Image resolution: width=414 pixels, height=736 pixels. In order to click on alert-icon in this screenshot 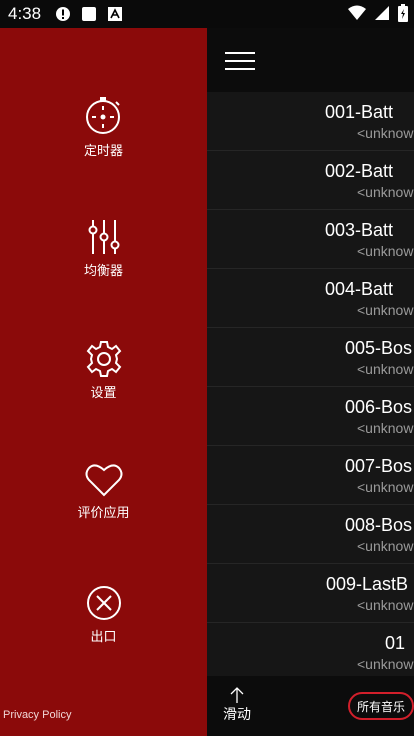, I will do `click(63, 14)`.